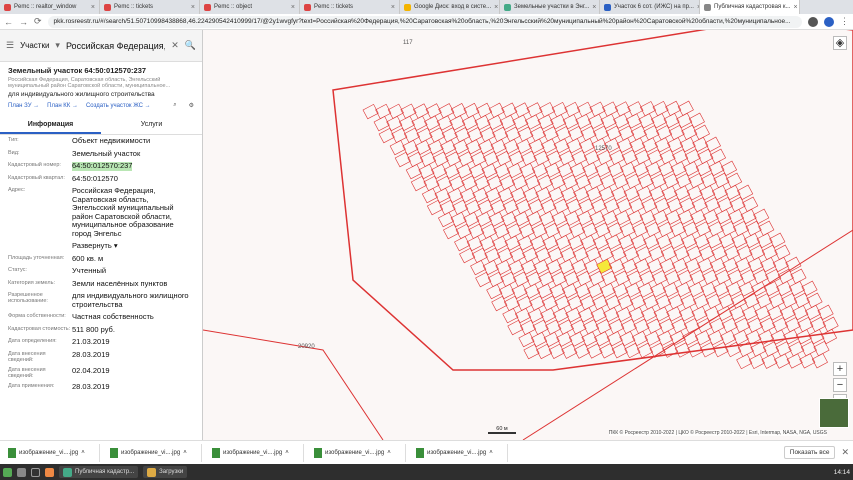 This screenshot has height=480, width=853. What do you see at coordinates (7, 472) in the screenshot?
I see `start-menu-icon` at bounding box center [7, 472].